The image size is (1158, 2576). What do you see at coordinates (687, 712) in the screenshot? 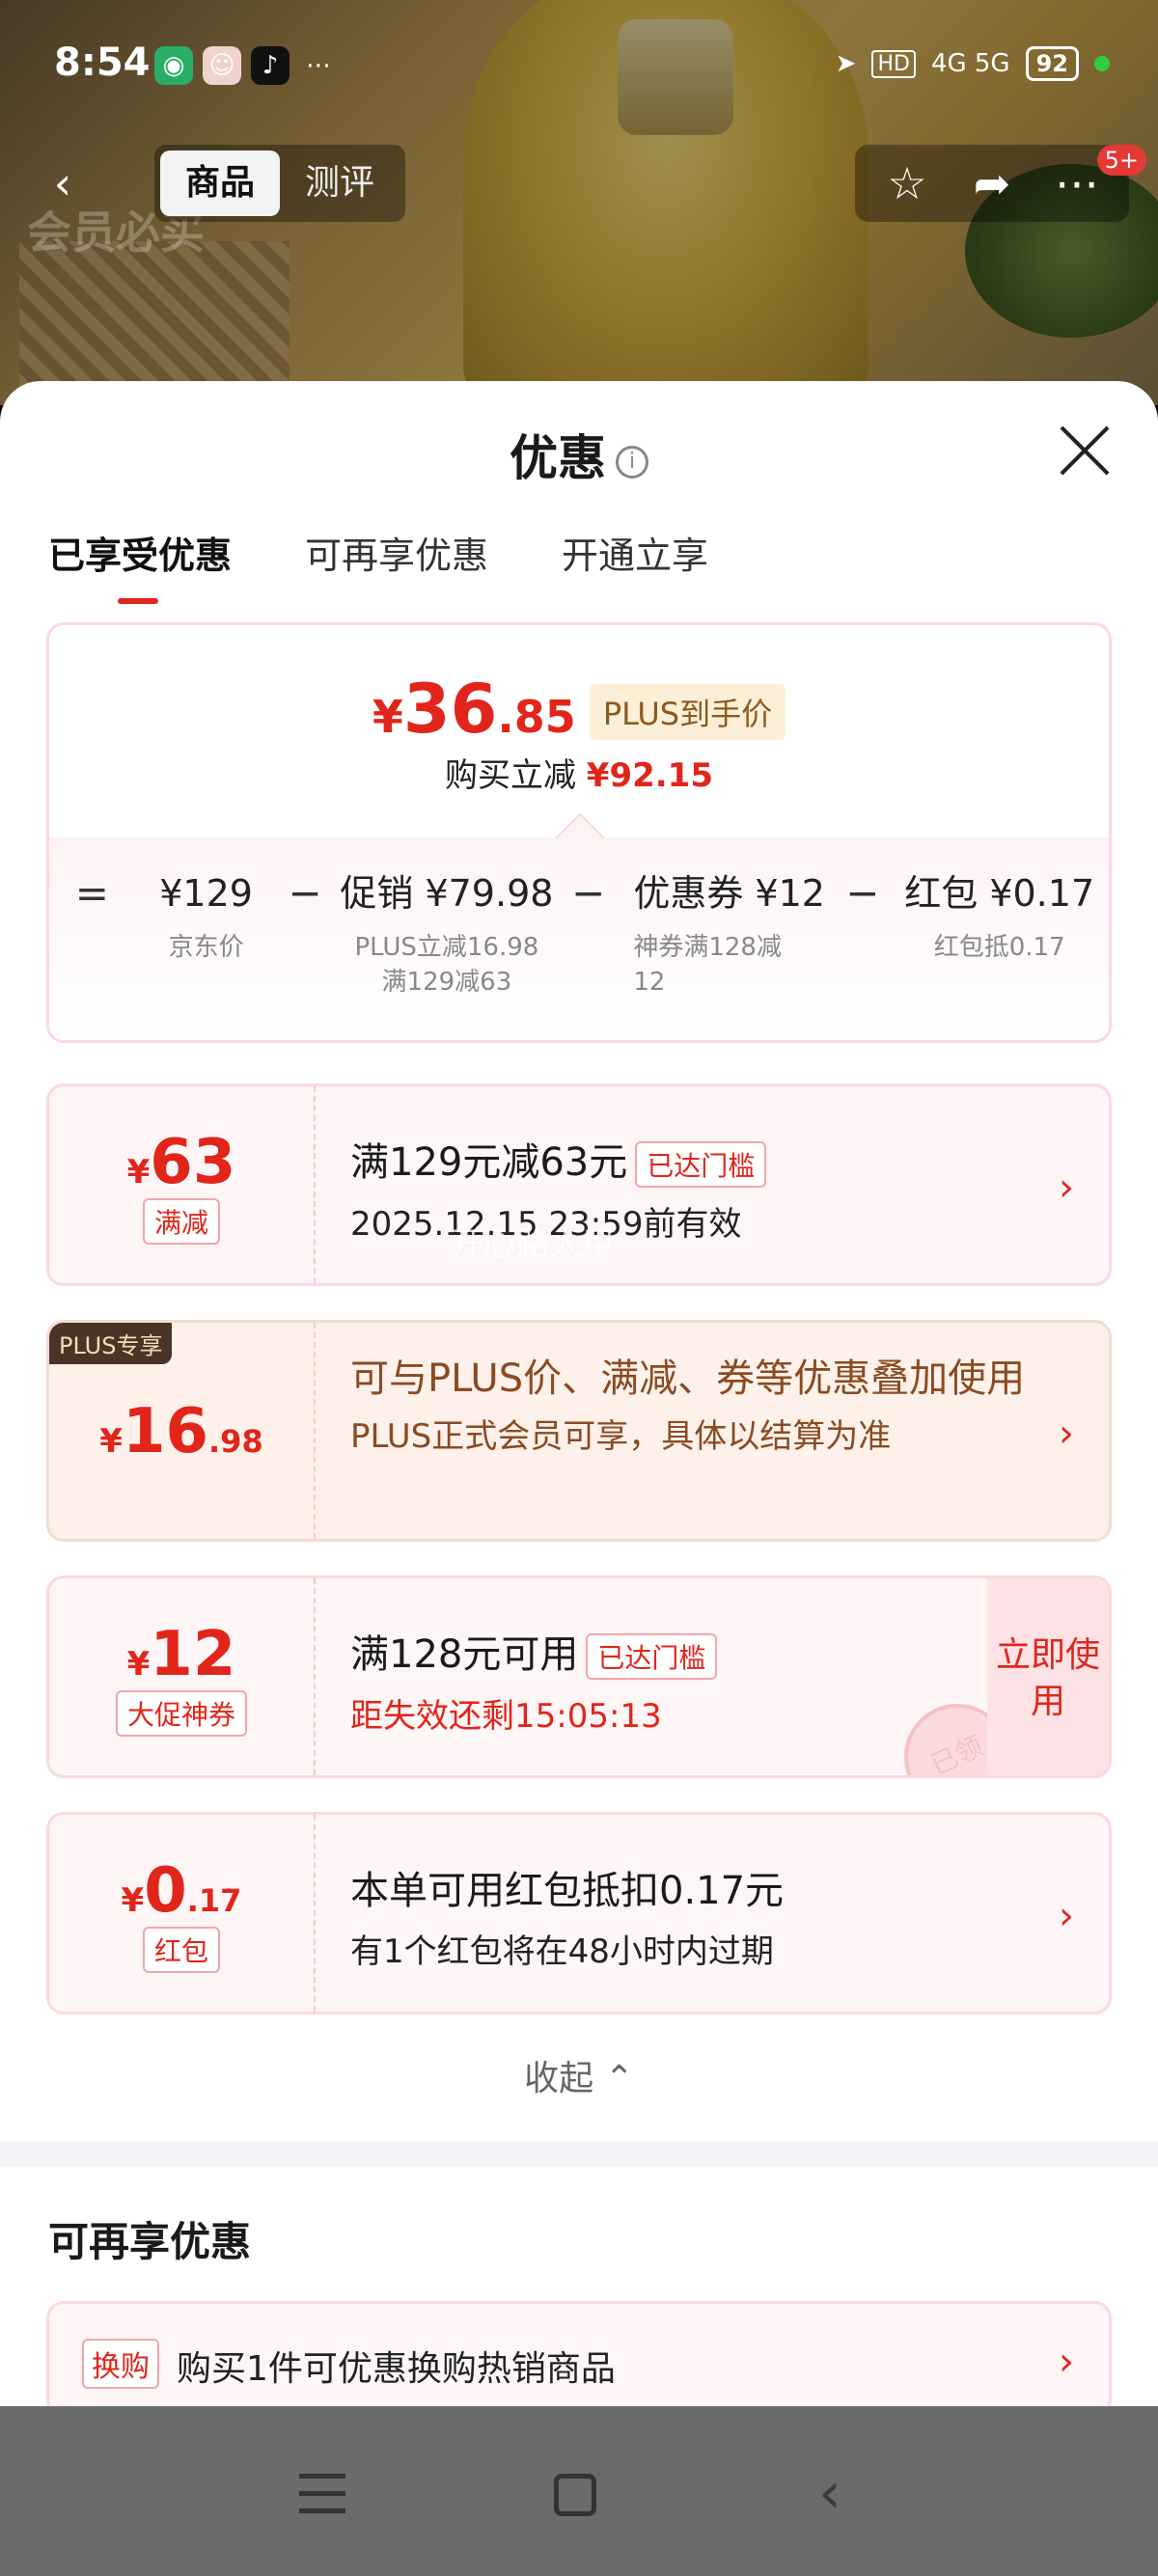
I see `plus-price-tag: PLUS到手价` at bounding box center [687, 712].